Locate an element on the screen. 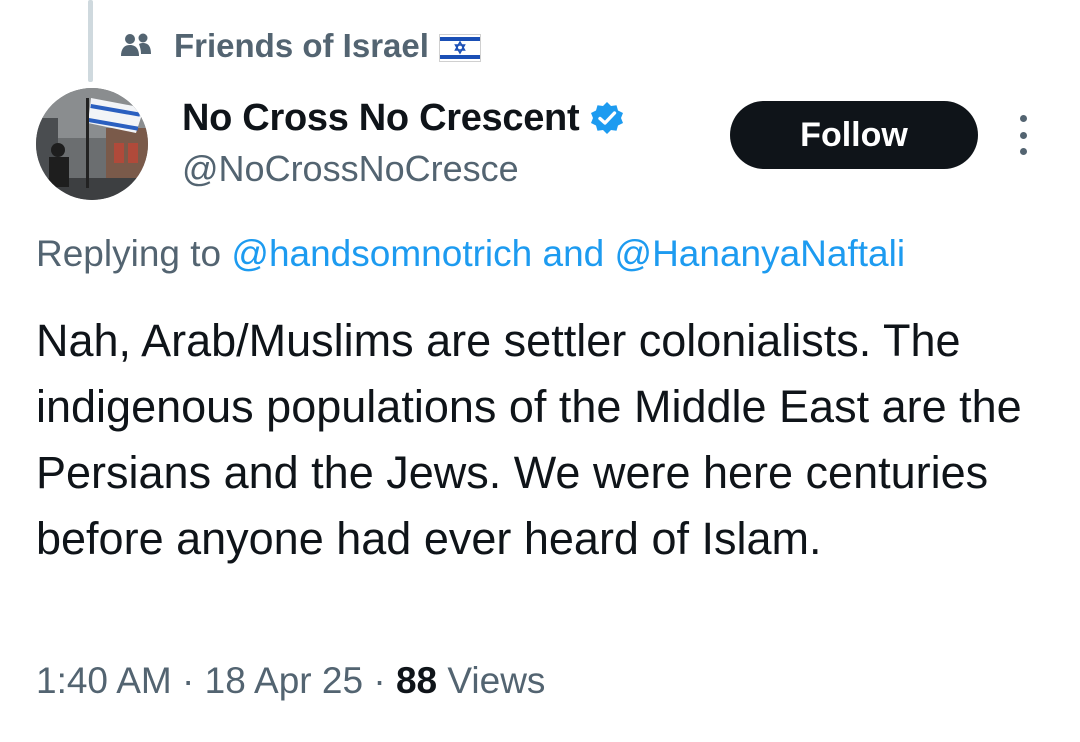 The image size is (1080, 742). mention-conjunction: and is located at coordinates (574, 253).